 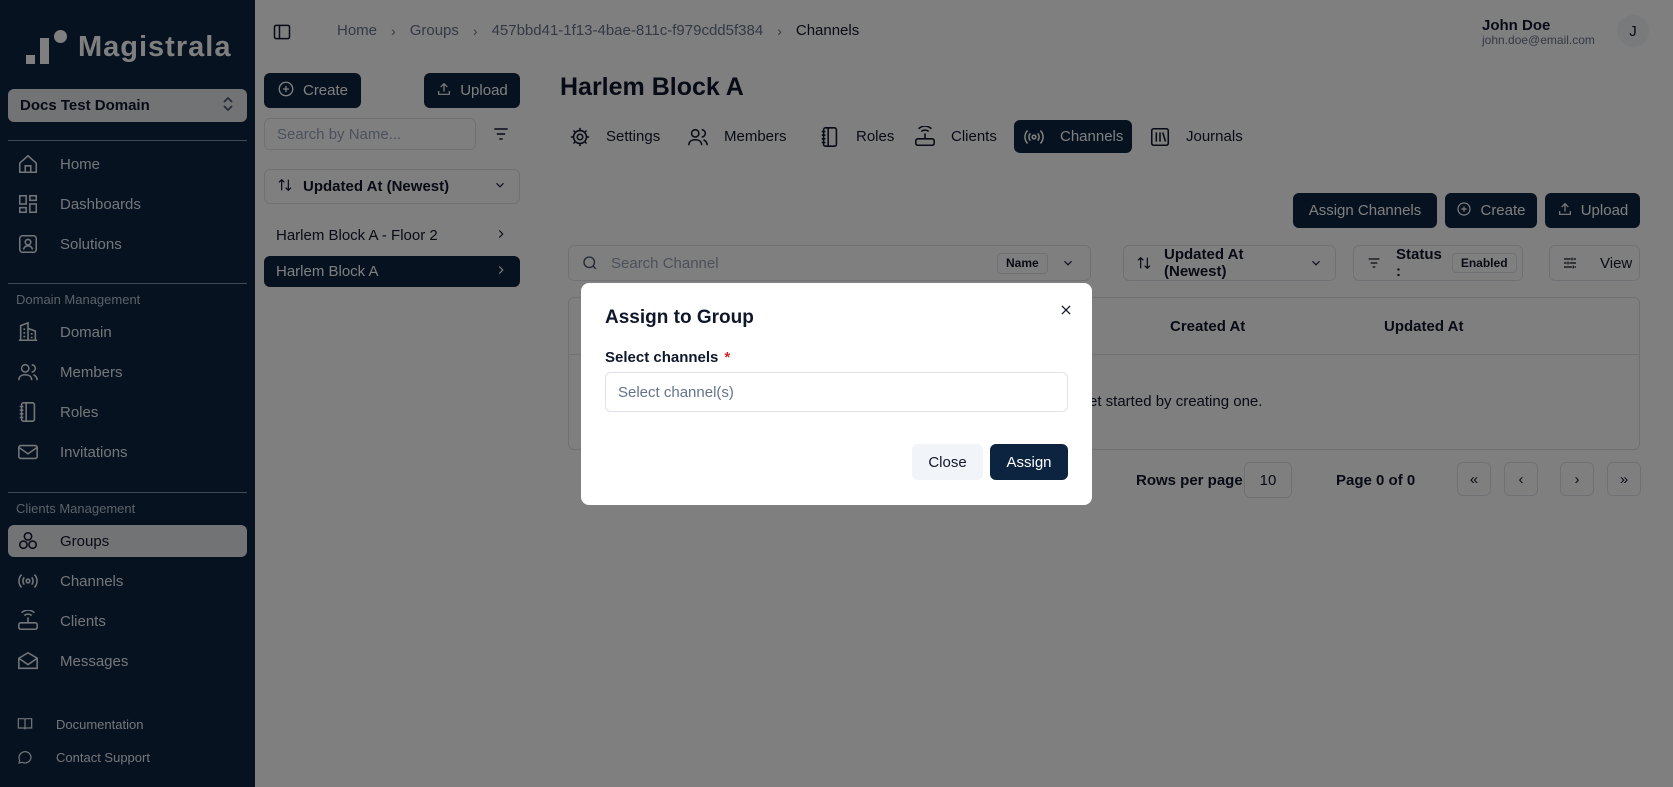 I want to click on dialog-title: Assign to Group, so click(x=679, y=317).